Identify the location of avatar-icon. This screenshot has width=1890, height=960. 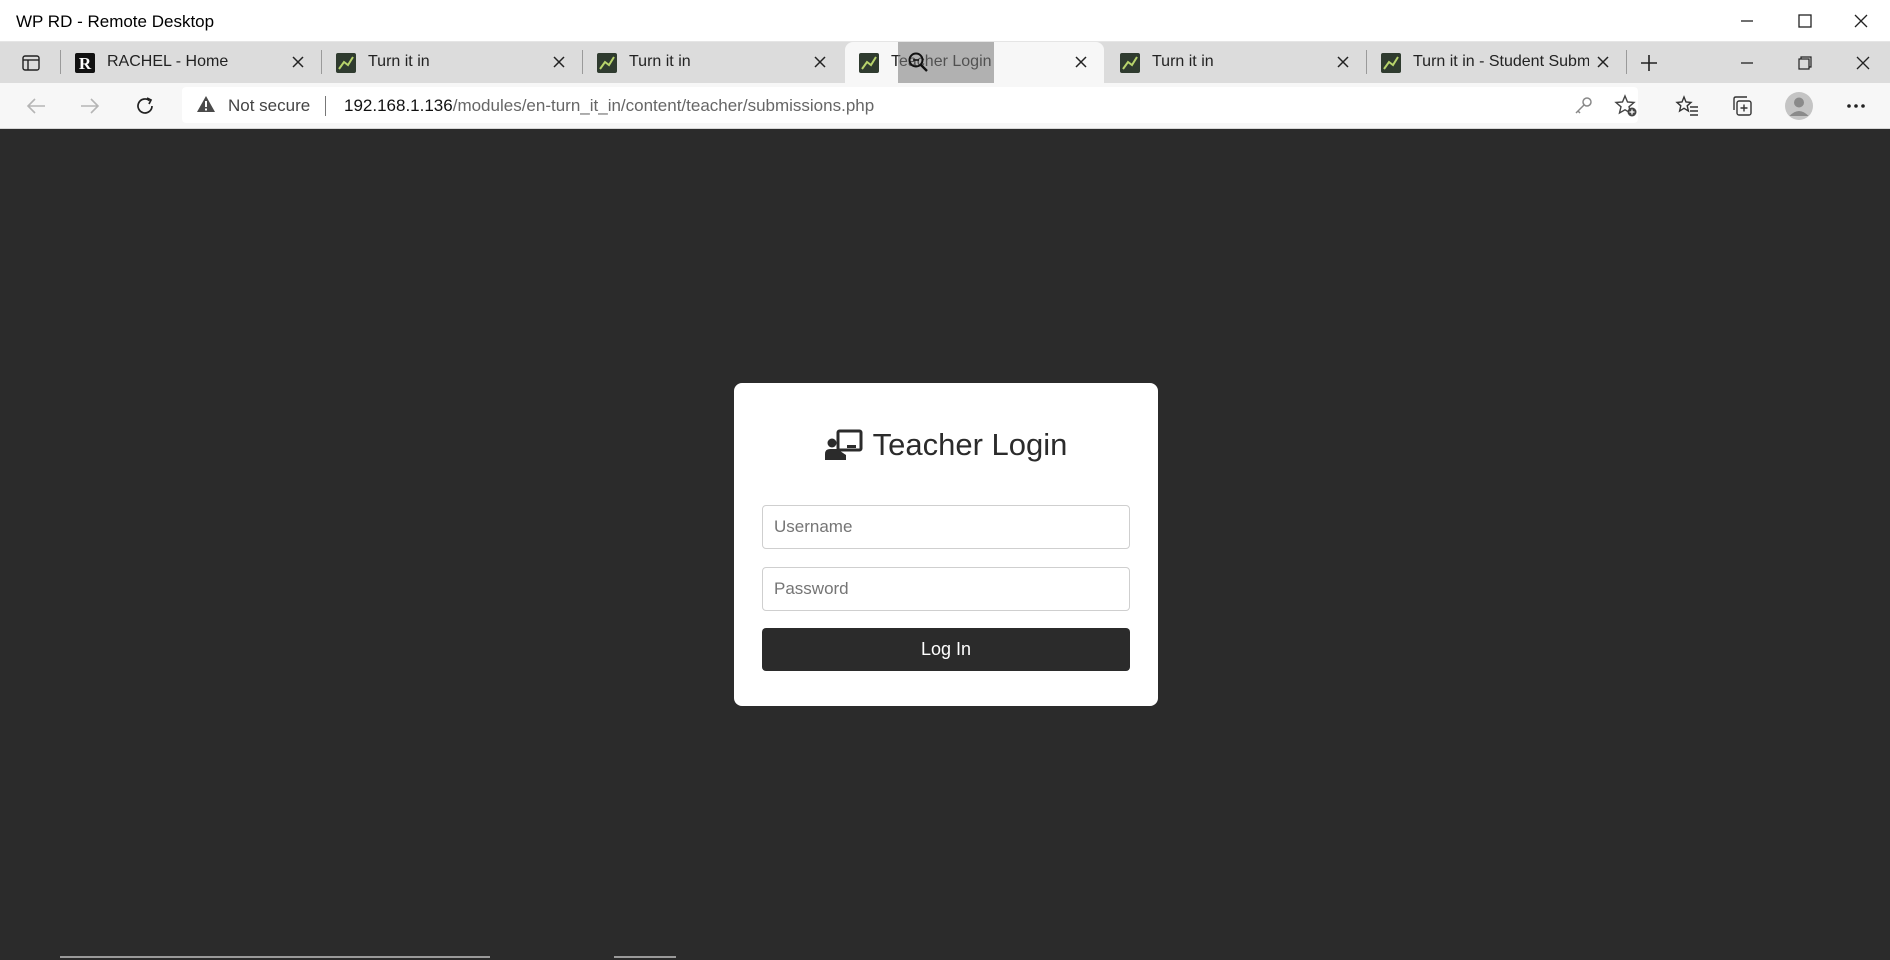
(1799, 106).